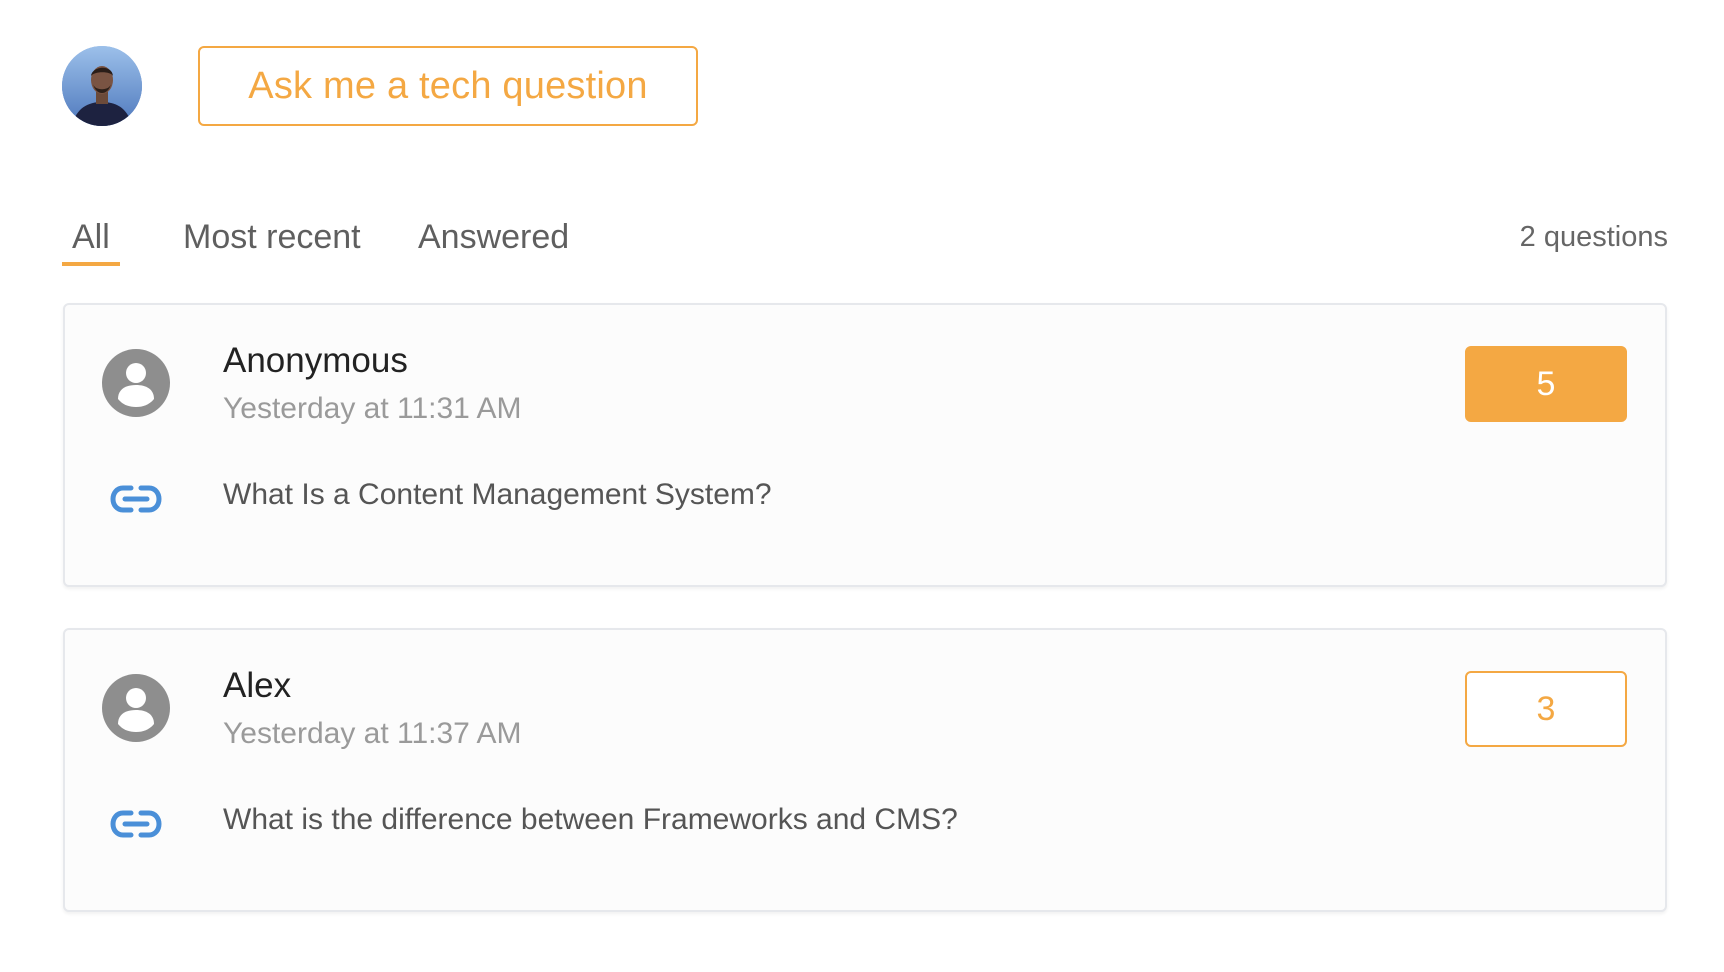  I want to click on tab-answered: Answered, so click(493, 237).